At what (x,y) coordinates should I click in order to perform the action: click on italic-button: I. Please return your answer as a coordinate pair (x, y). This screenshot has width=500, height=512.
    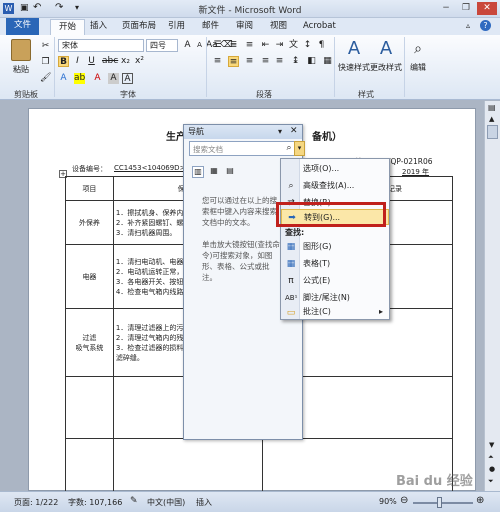
    Looking at the image, I should click on (77, 61).